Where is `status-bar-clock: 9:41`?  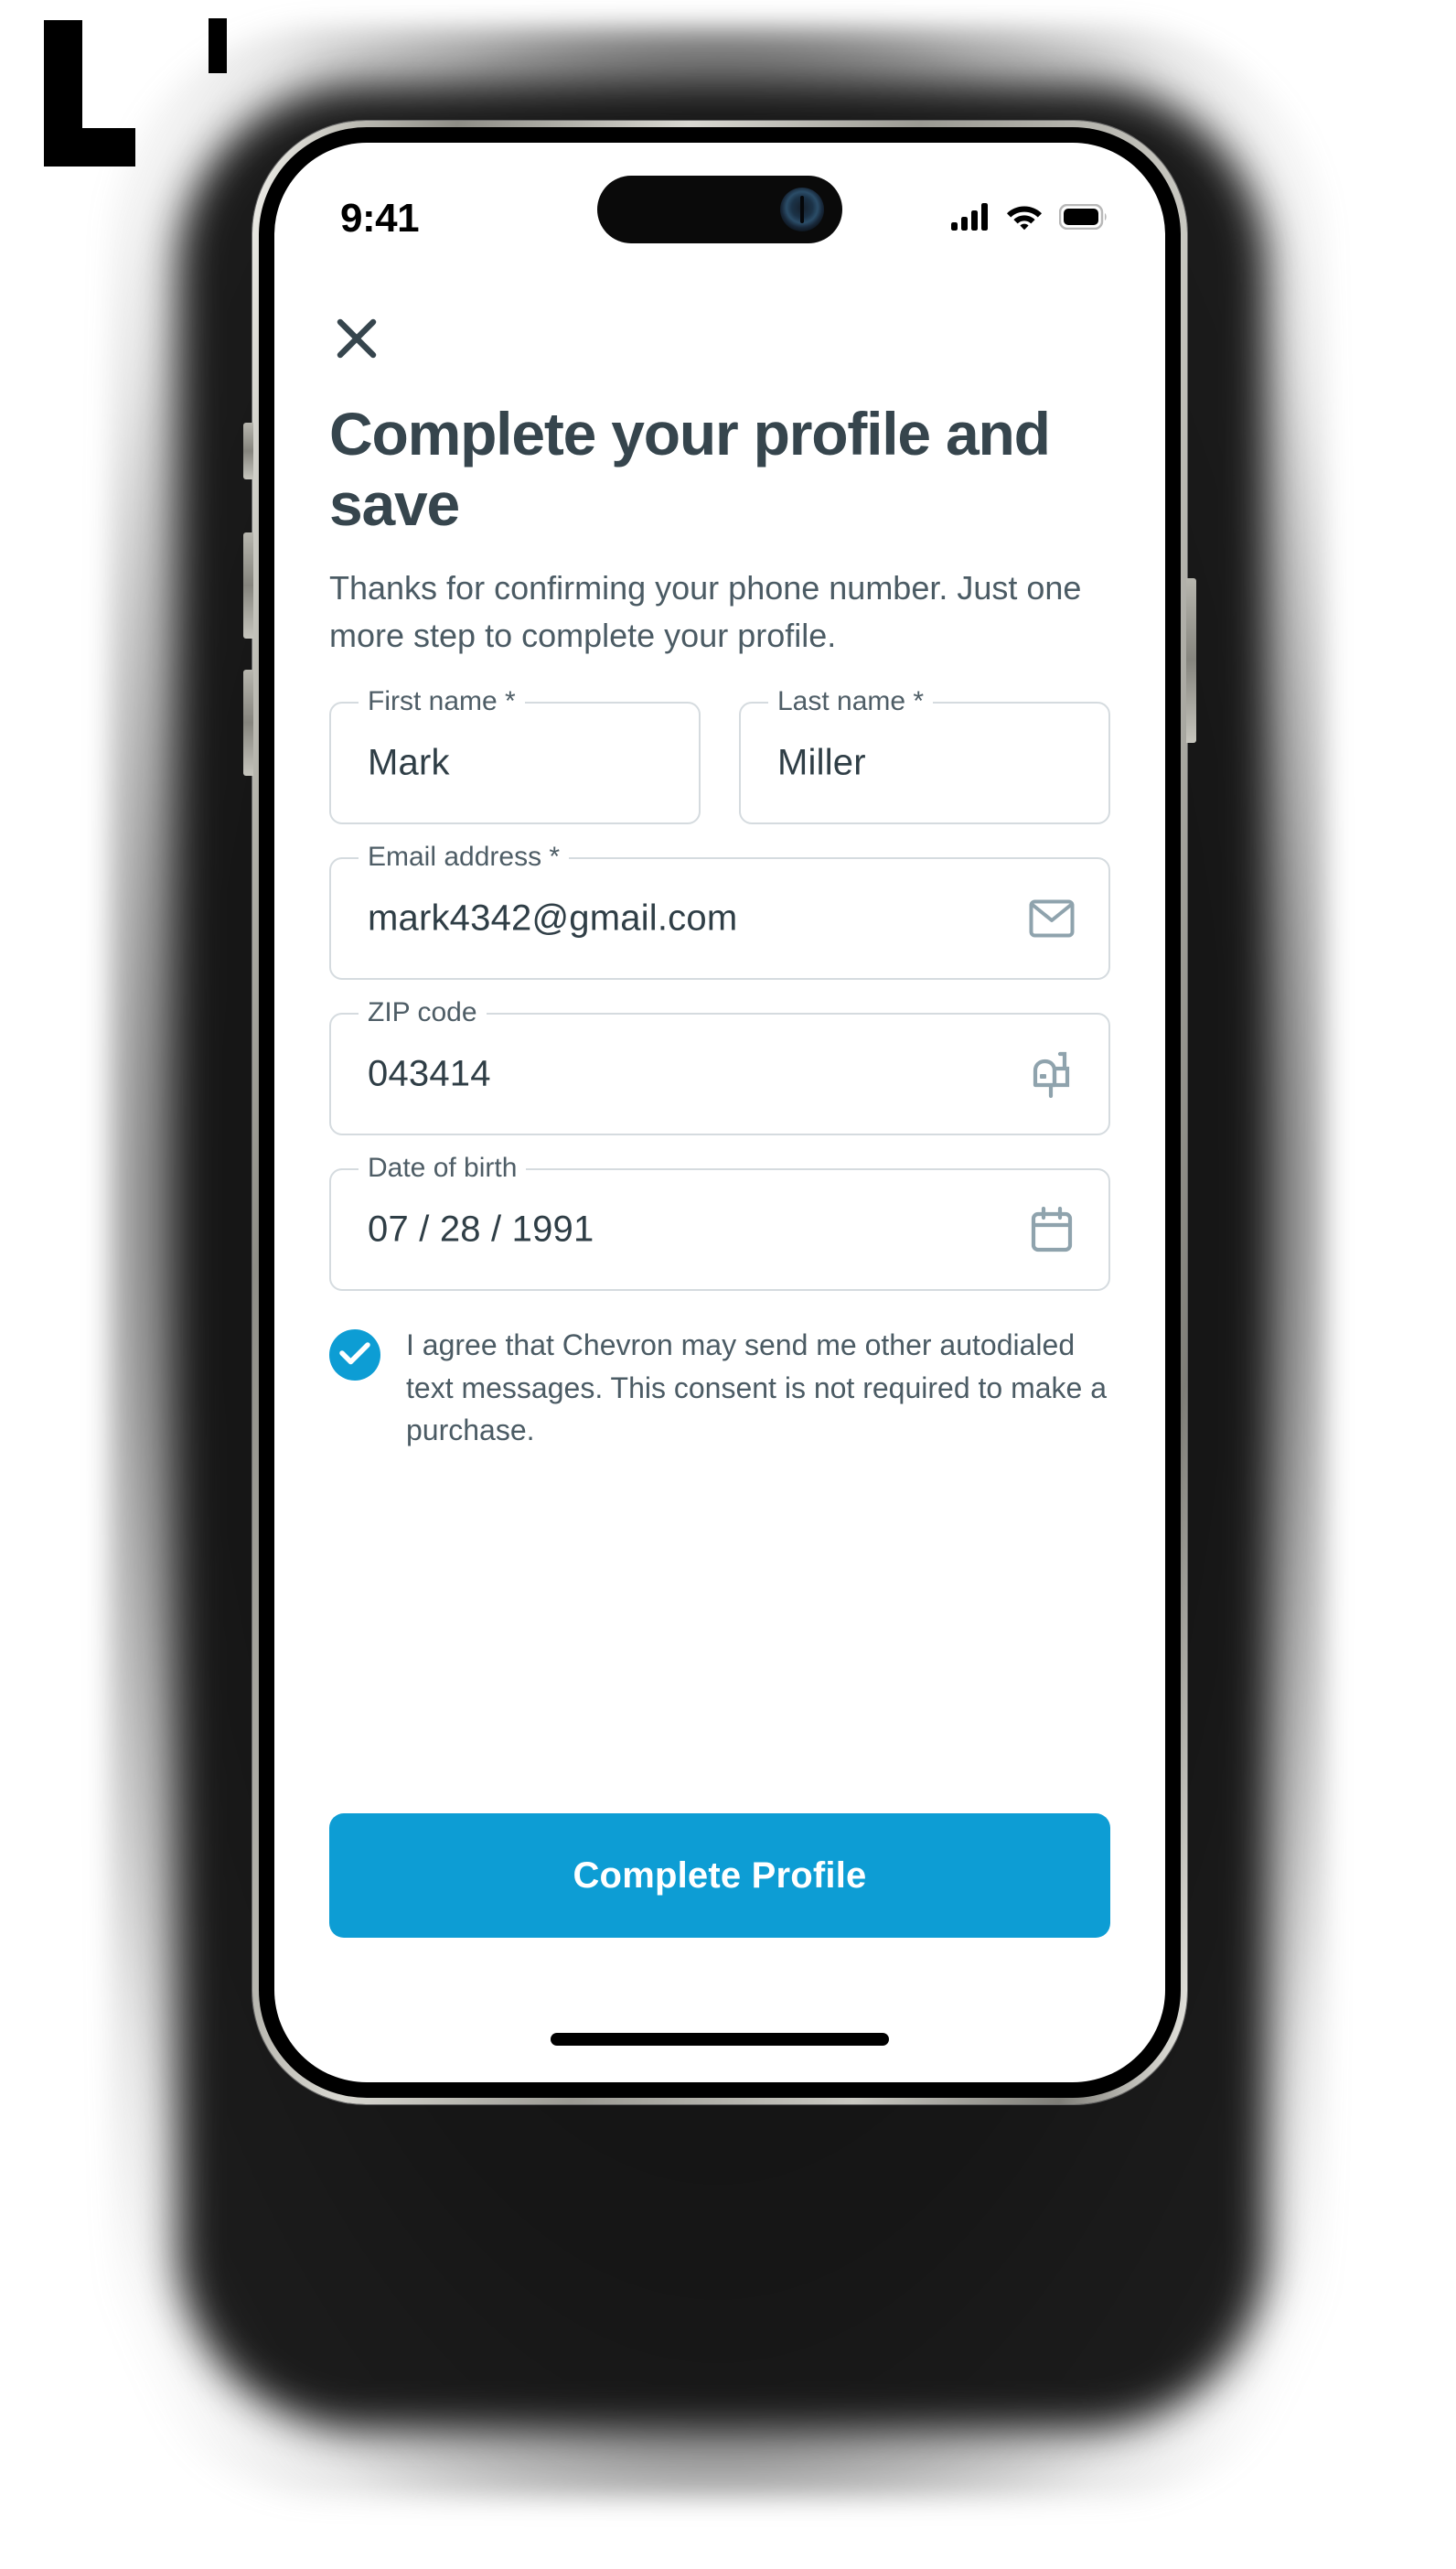 status-bar-clock: 9:41 is located at coordinates (380, 218).